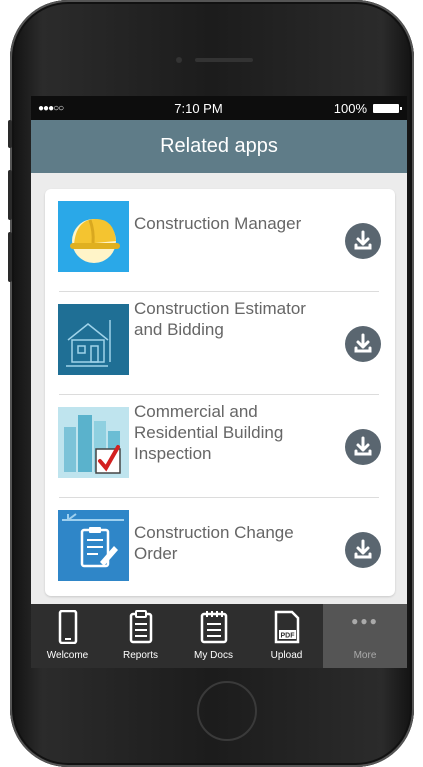  Describe the element at coordinates (93, 545) in the screenshot. I see `clipboard-crane-icon` at that location.